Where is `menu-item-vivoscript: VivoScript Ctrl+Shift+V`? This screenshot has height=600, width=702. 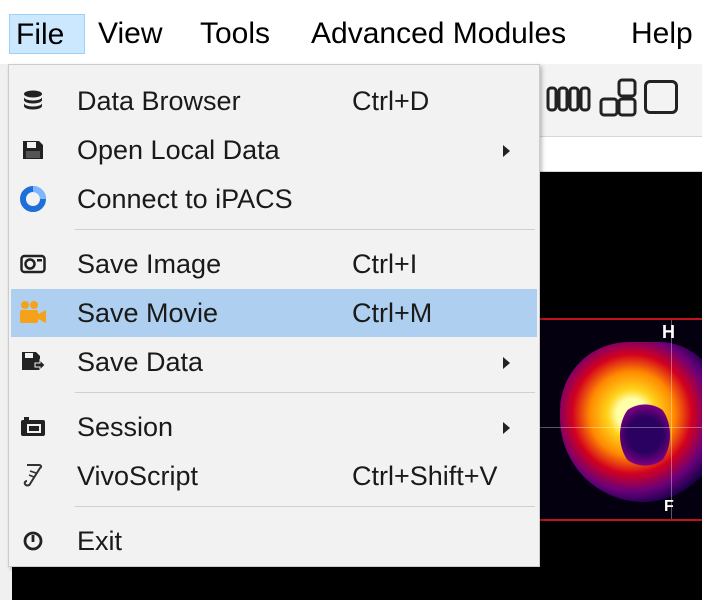
menu-item-vivoscript: VivoScript Ctrl+Shift+V is located at coordinates (274, 476).